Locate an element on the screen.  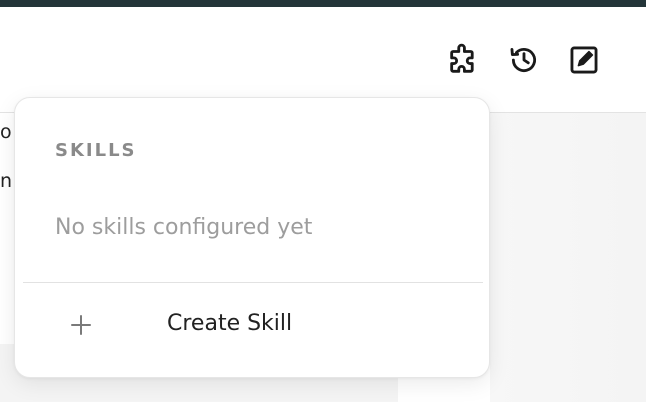
create-skill-button: Create Skill is located at coordinates (253, 326).